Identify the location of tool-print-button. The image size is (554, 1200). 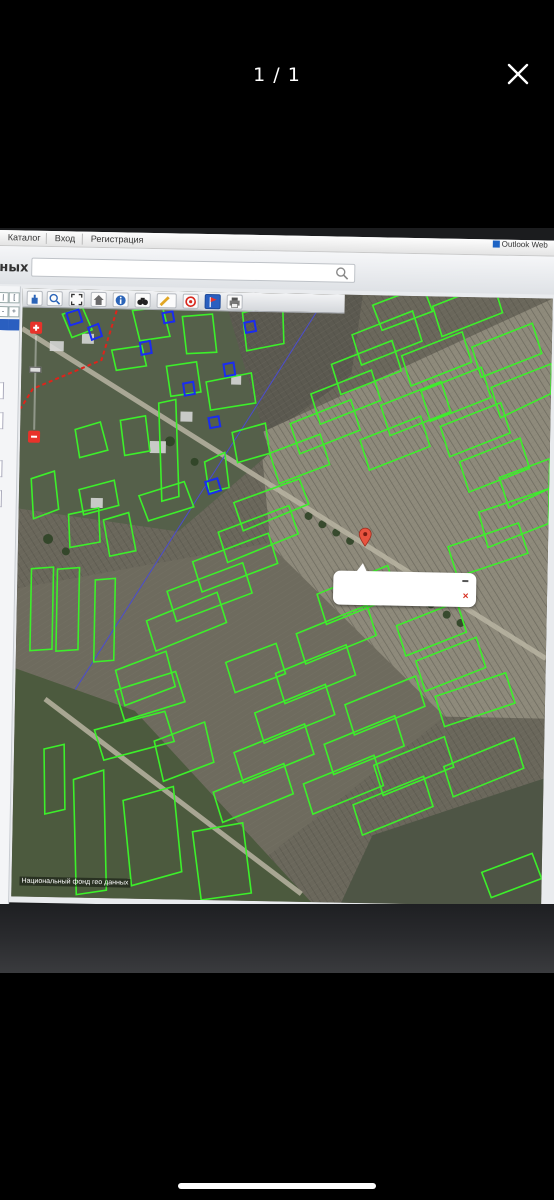
(234, 302).